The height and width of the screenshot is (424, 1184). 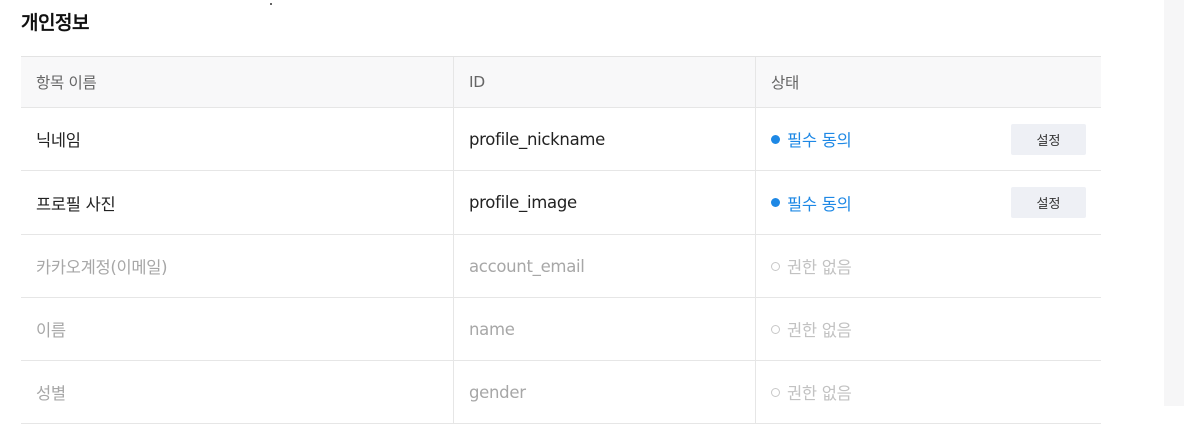 I want to click on table-row-profile-image: 프로필 사진 profile_image 필수 동의 설정, so click(x=561, y=203).